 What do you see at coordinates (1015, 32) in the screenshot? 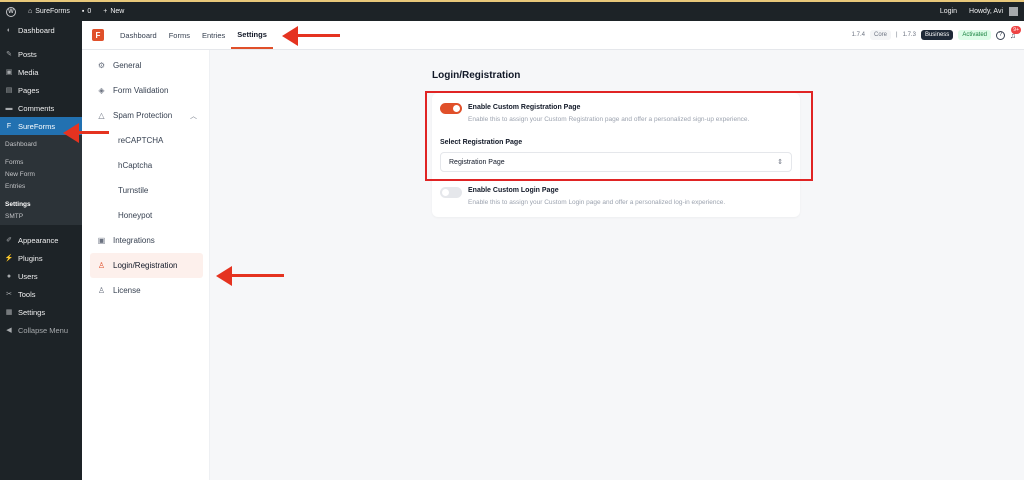
I see `notification-icon: ♫ 9+` at bounding box center [1015, 32].